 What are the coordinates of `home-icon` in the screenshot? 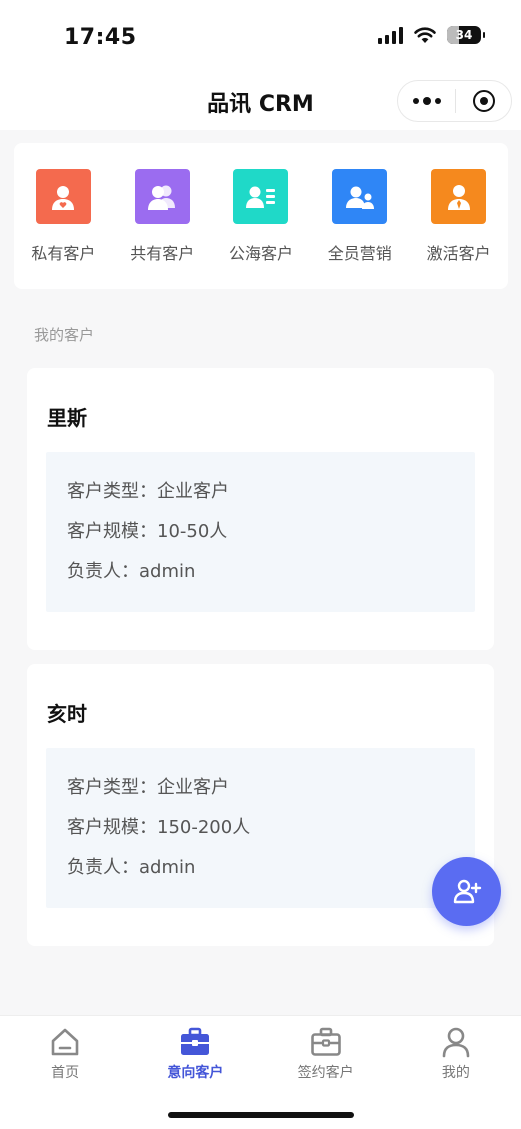 It's located at (65, 1042).